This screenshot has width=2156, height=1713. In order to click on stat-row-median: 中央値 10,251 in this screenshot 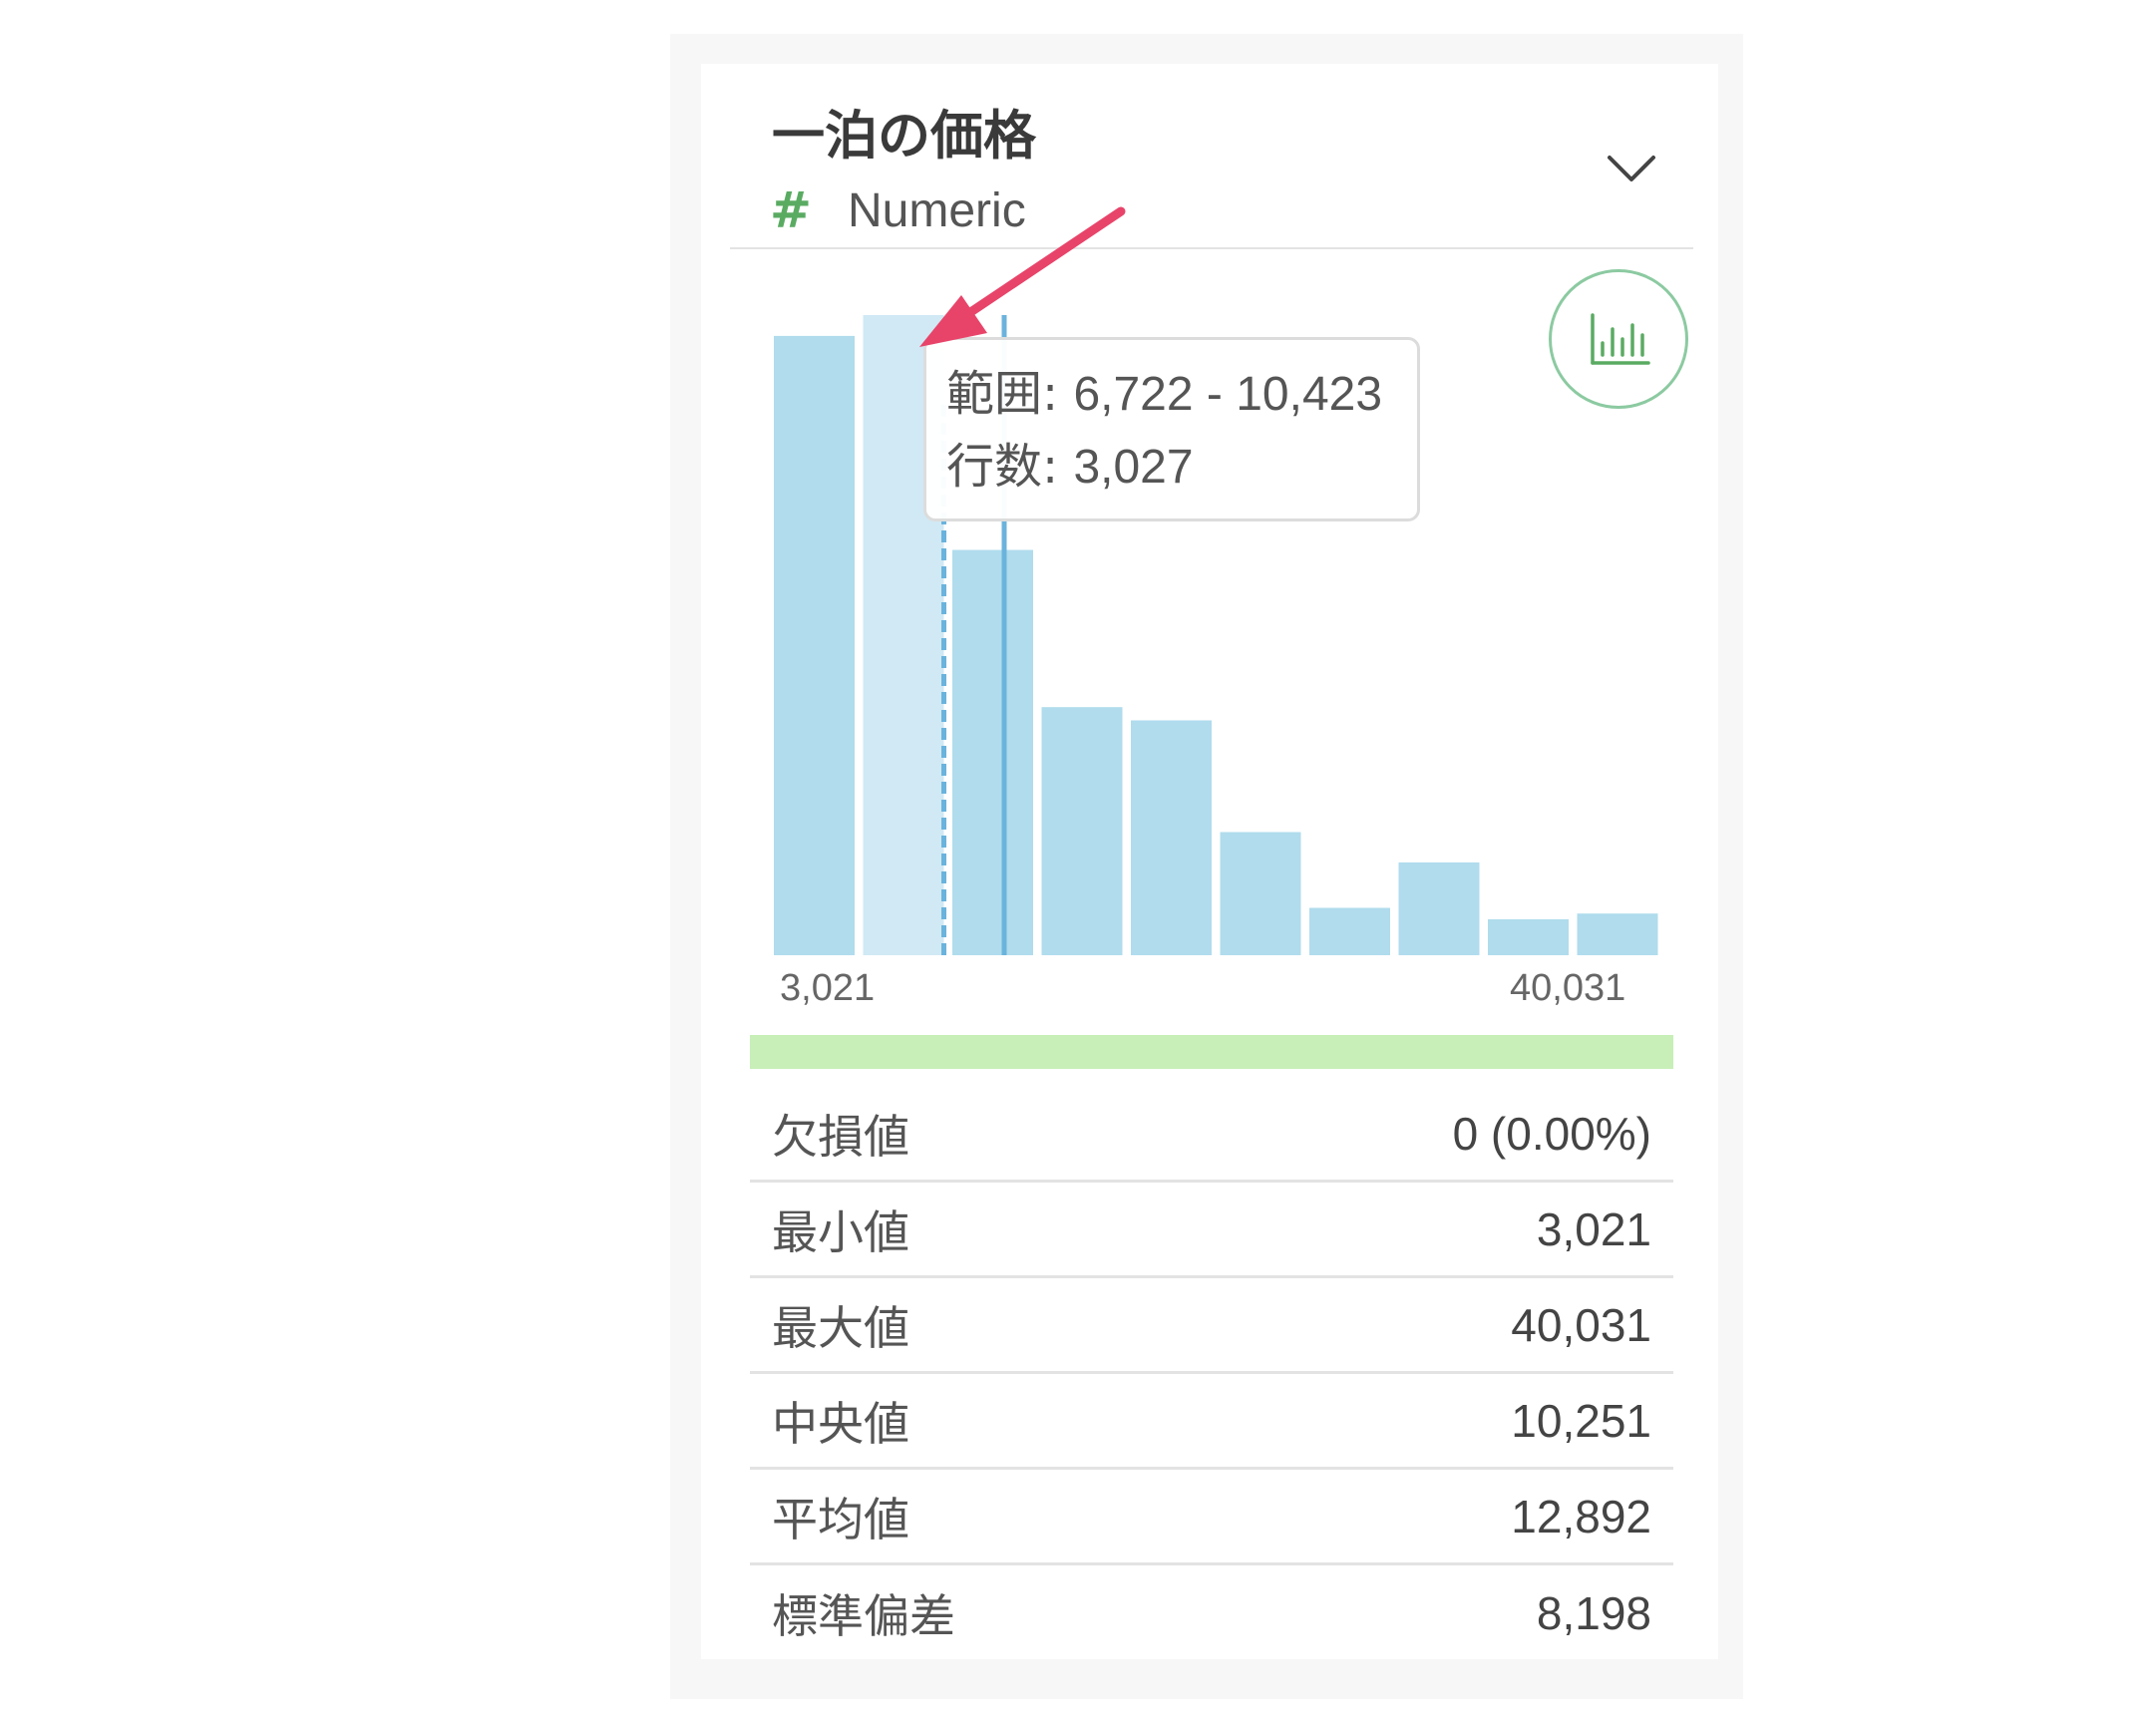, I will do `click(1211, 1422)`.